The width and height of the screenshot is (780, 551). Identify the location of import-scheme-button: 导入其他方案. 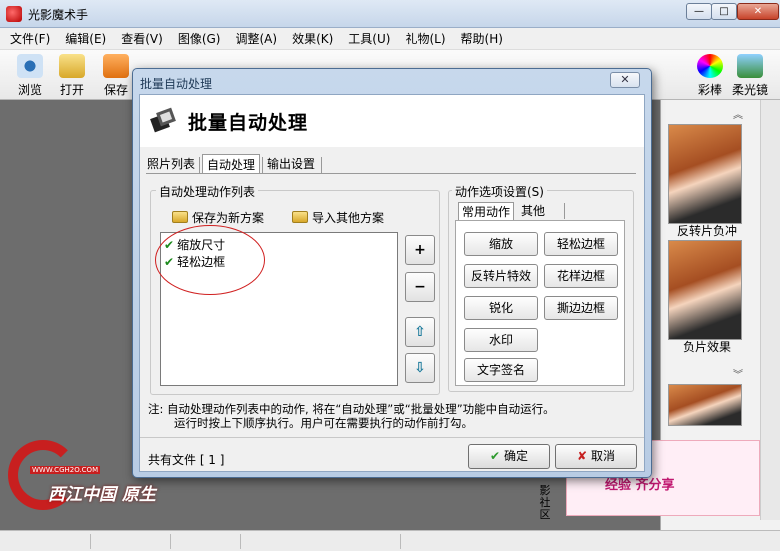
(338, 217).